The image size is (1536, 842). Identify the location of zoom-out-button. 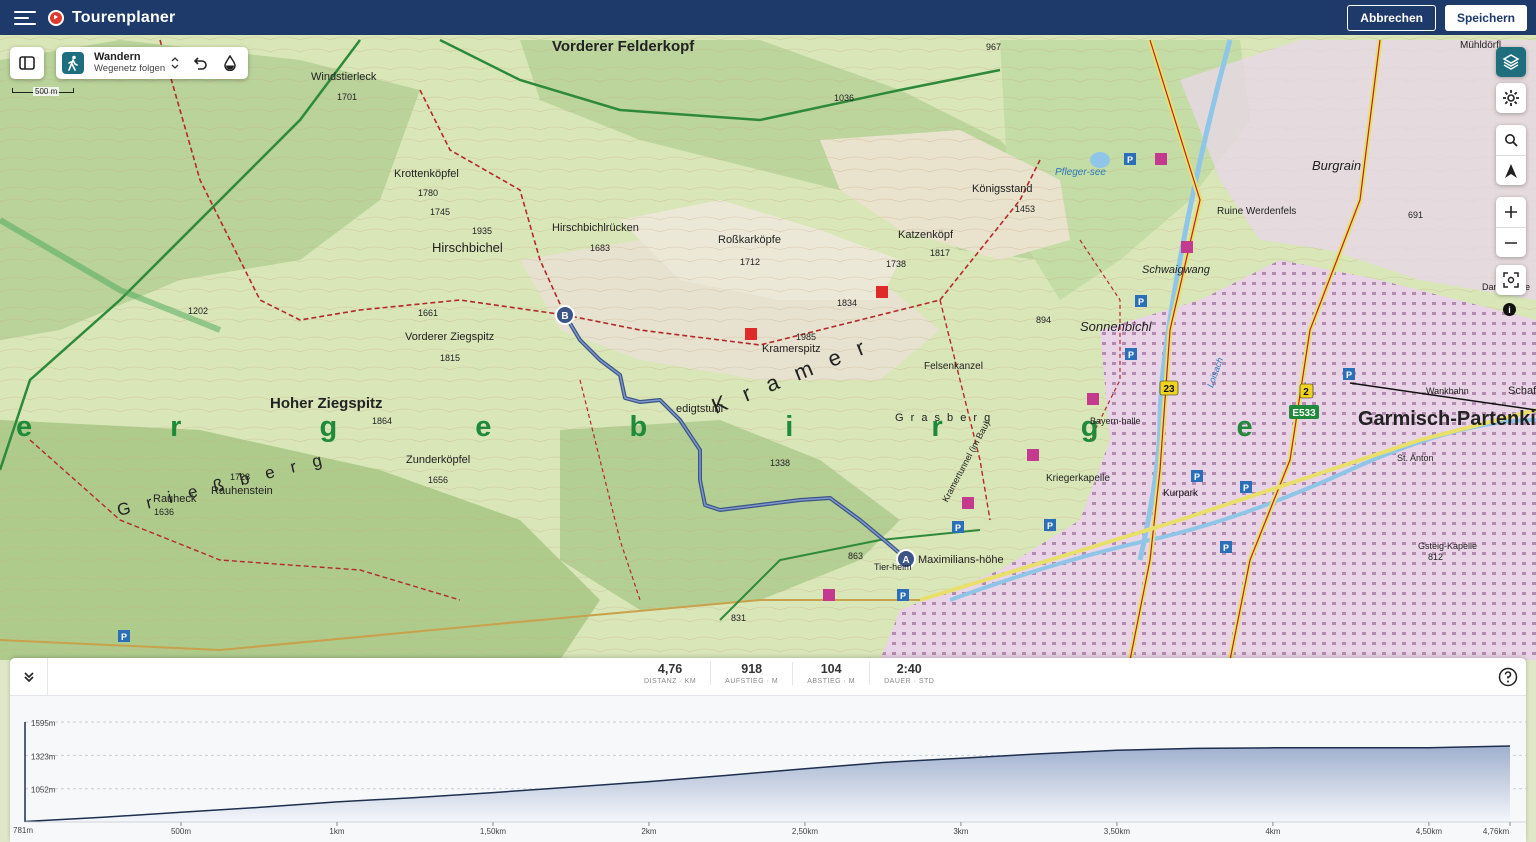
(1511, 242).